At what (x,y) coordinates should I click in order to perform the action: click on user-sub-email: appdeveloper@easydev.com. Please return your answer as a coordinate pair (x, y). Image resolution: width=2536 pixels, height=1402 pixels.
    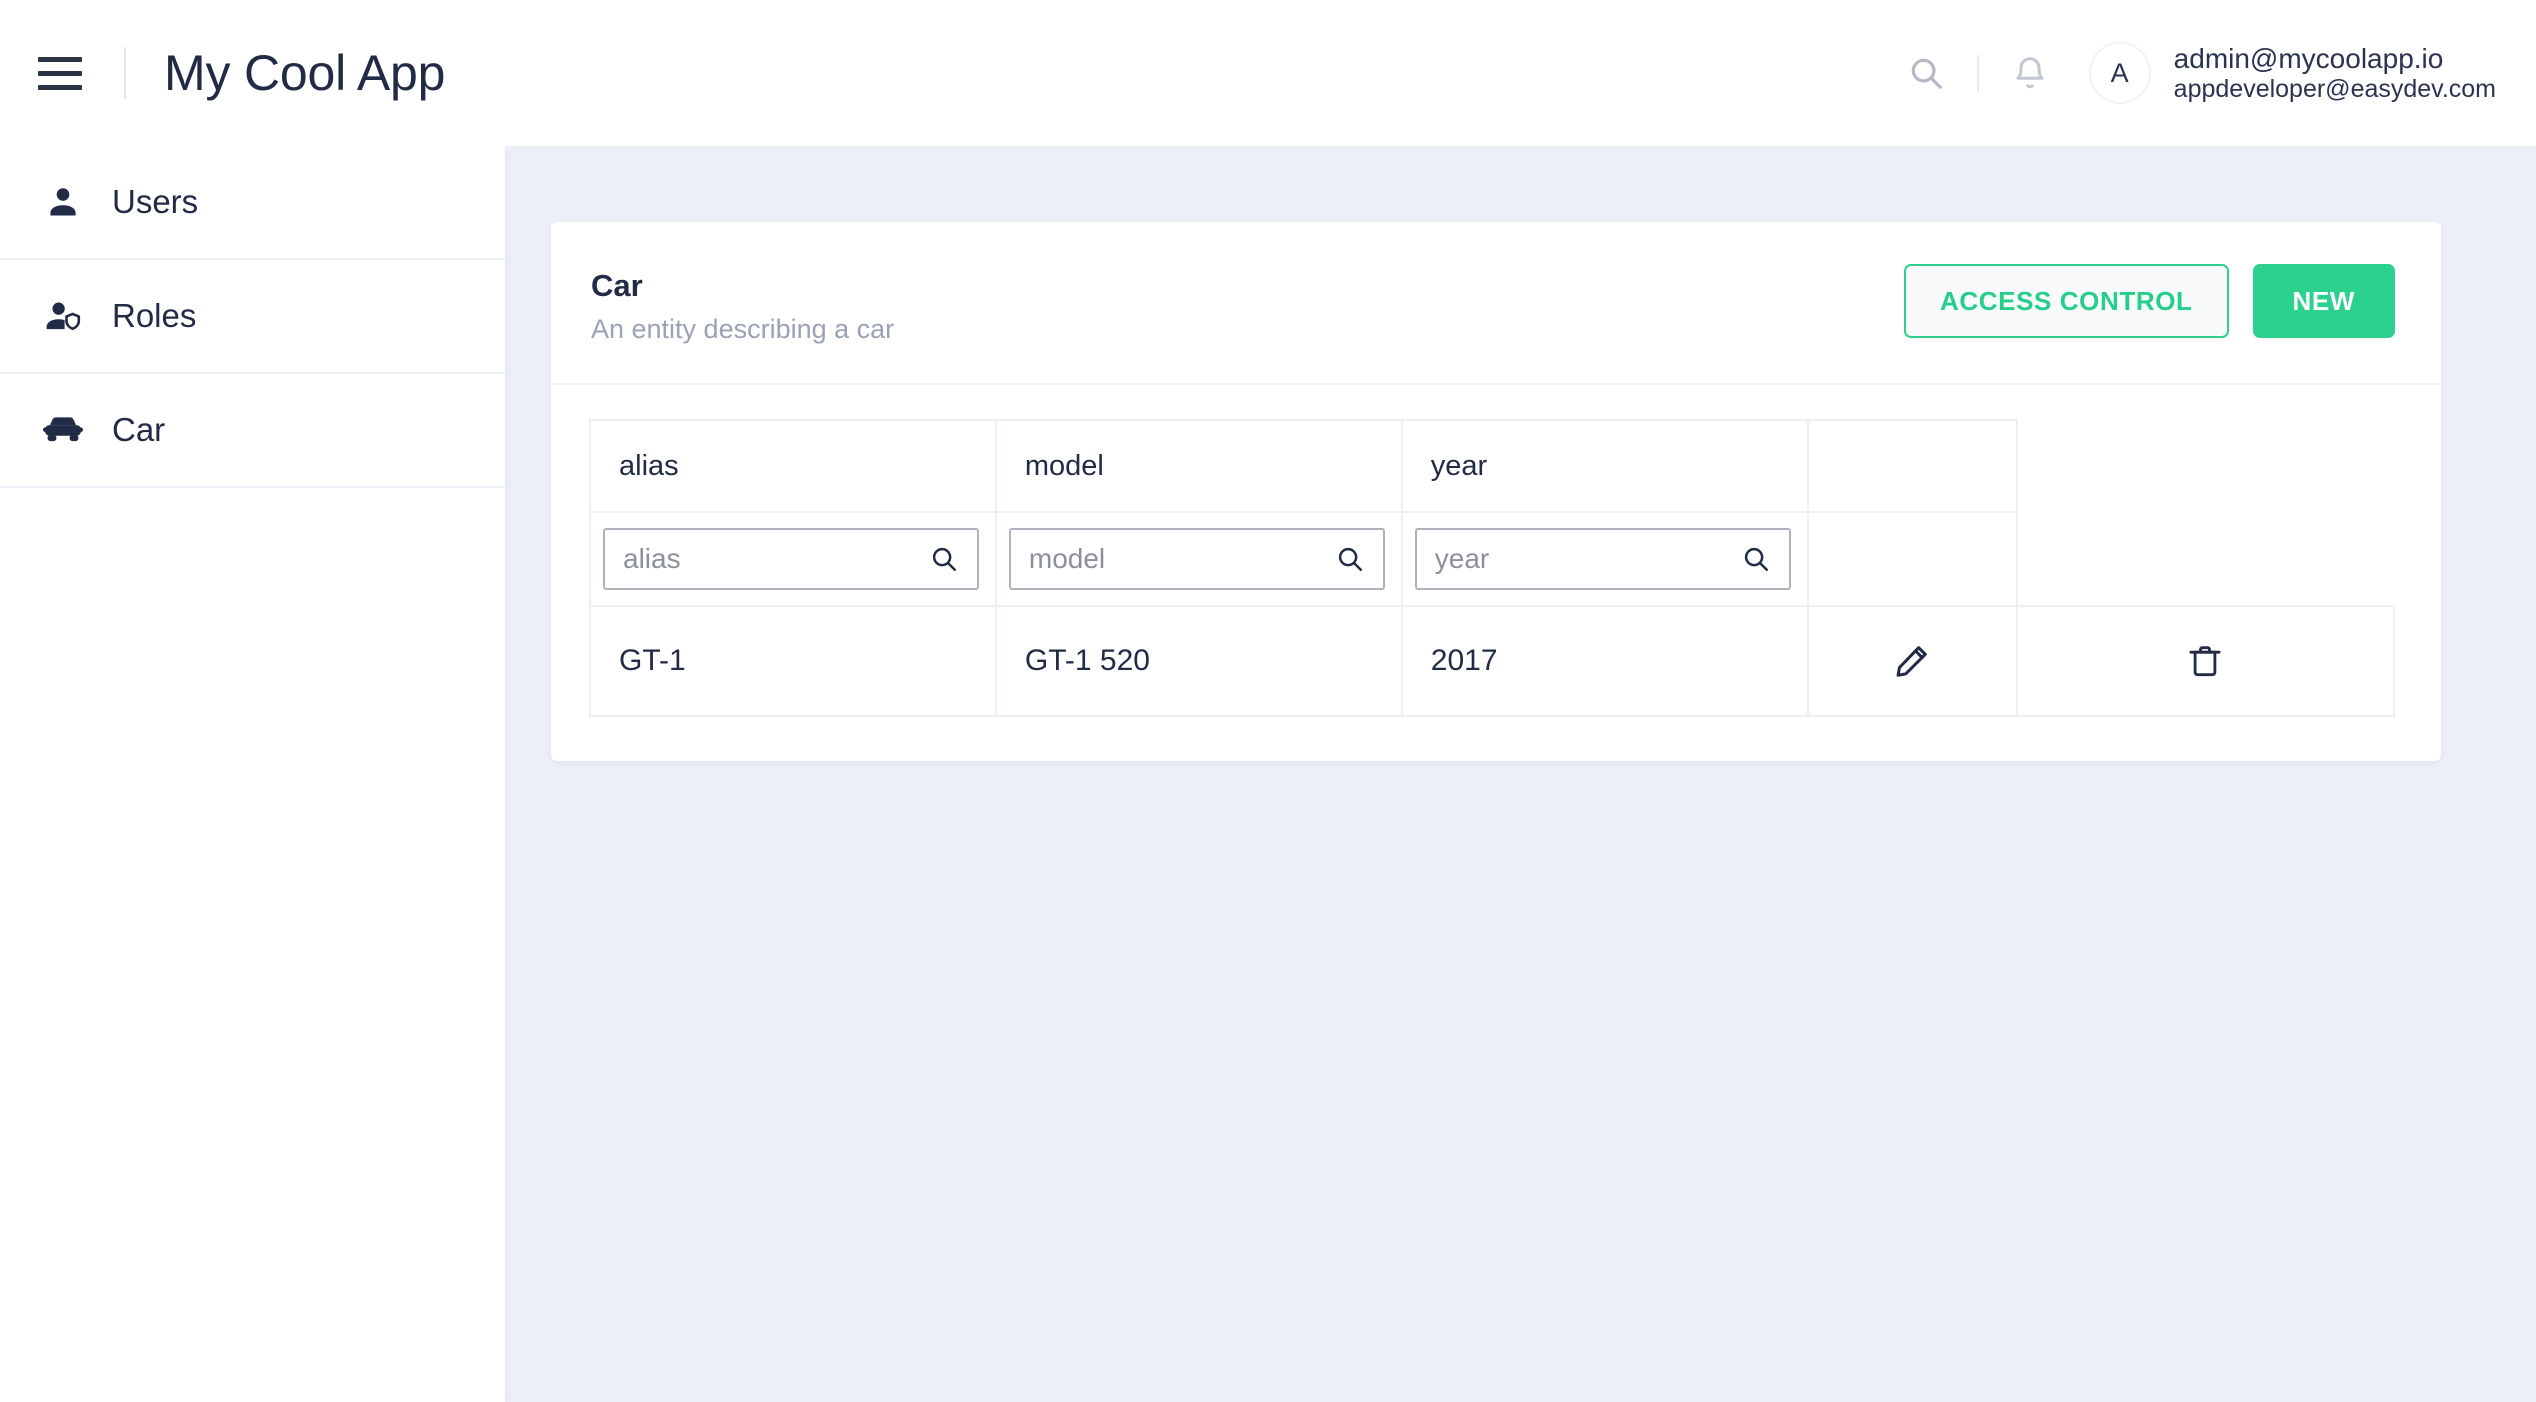
    Looking at the image, I should click on (2334, 88).